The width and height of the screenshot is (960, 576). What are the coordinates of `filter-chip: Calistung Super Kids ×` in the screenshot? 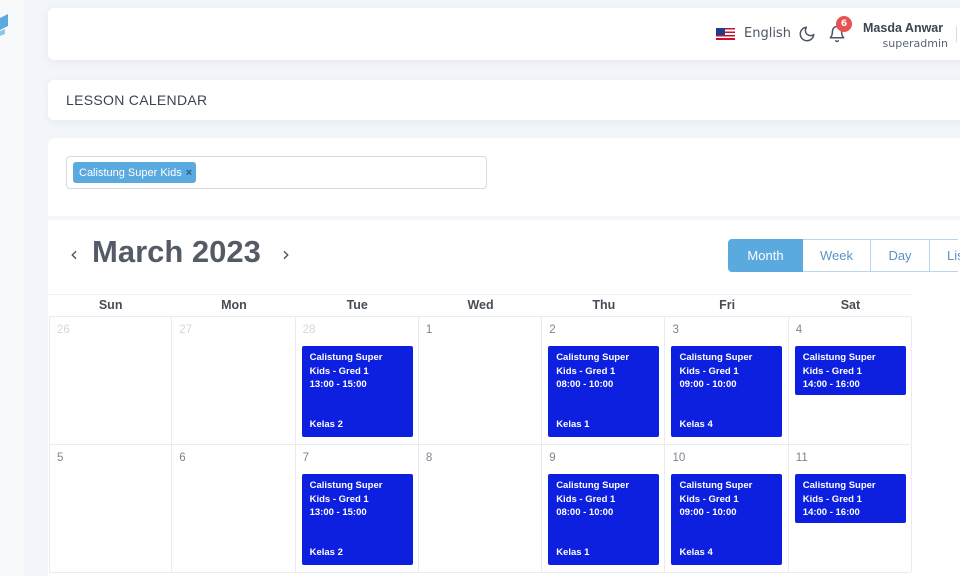 It's located at (135, 172).